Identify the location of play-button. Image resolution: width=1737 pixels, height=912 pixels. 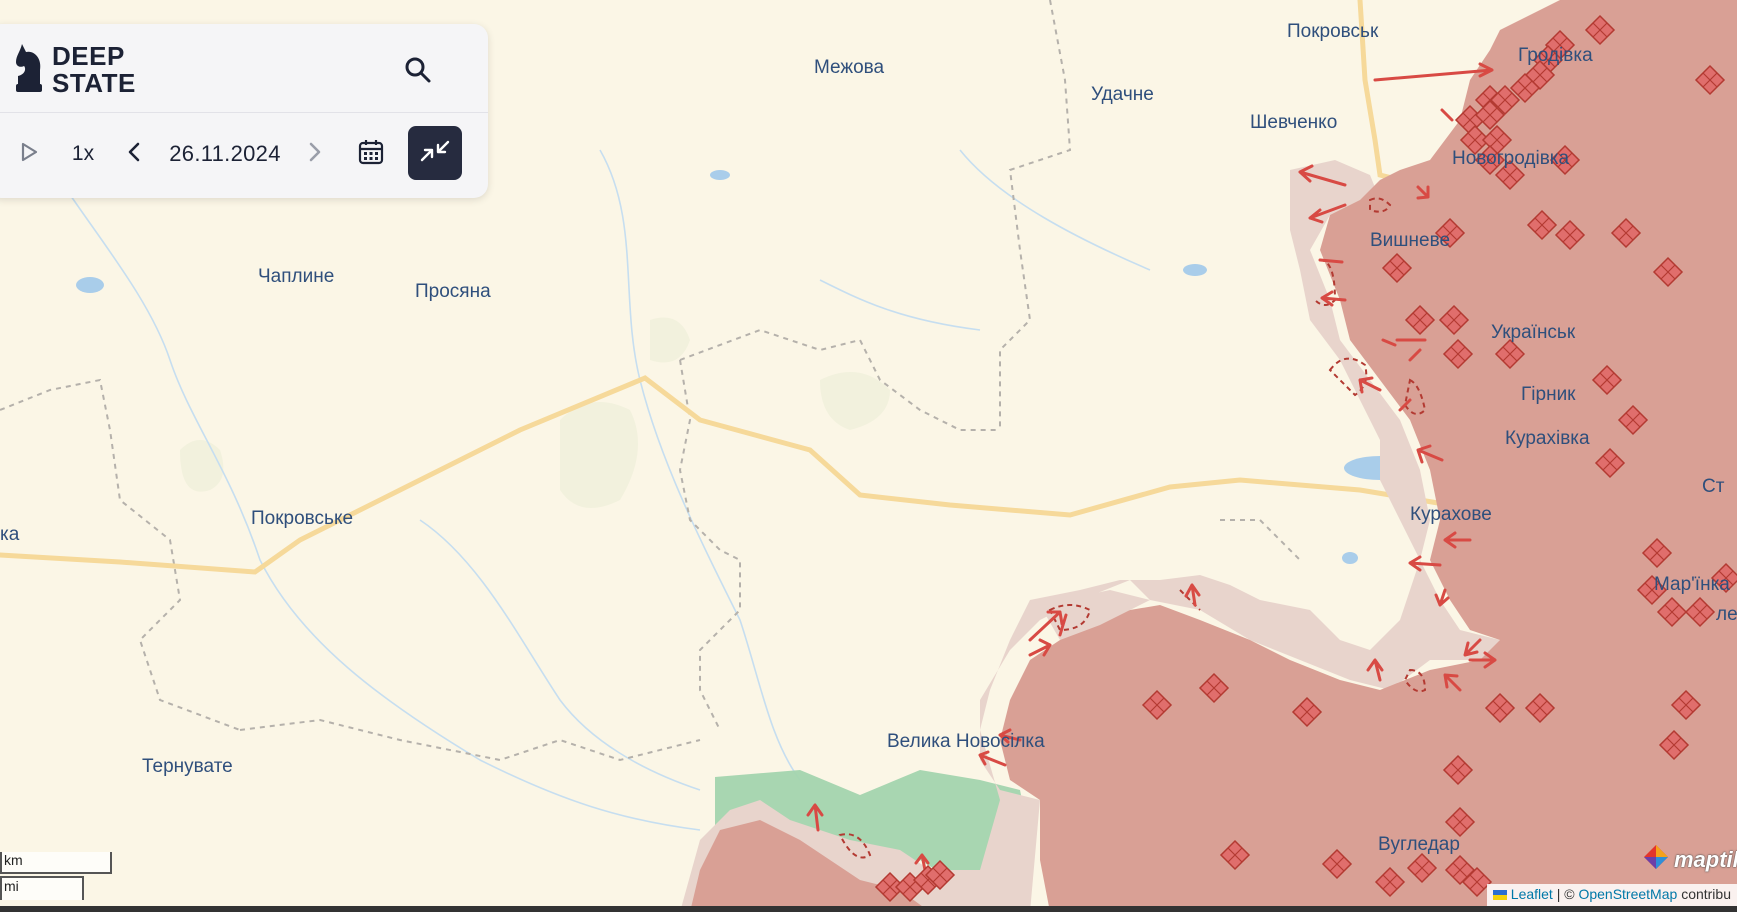
(29, 154).